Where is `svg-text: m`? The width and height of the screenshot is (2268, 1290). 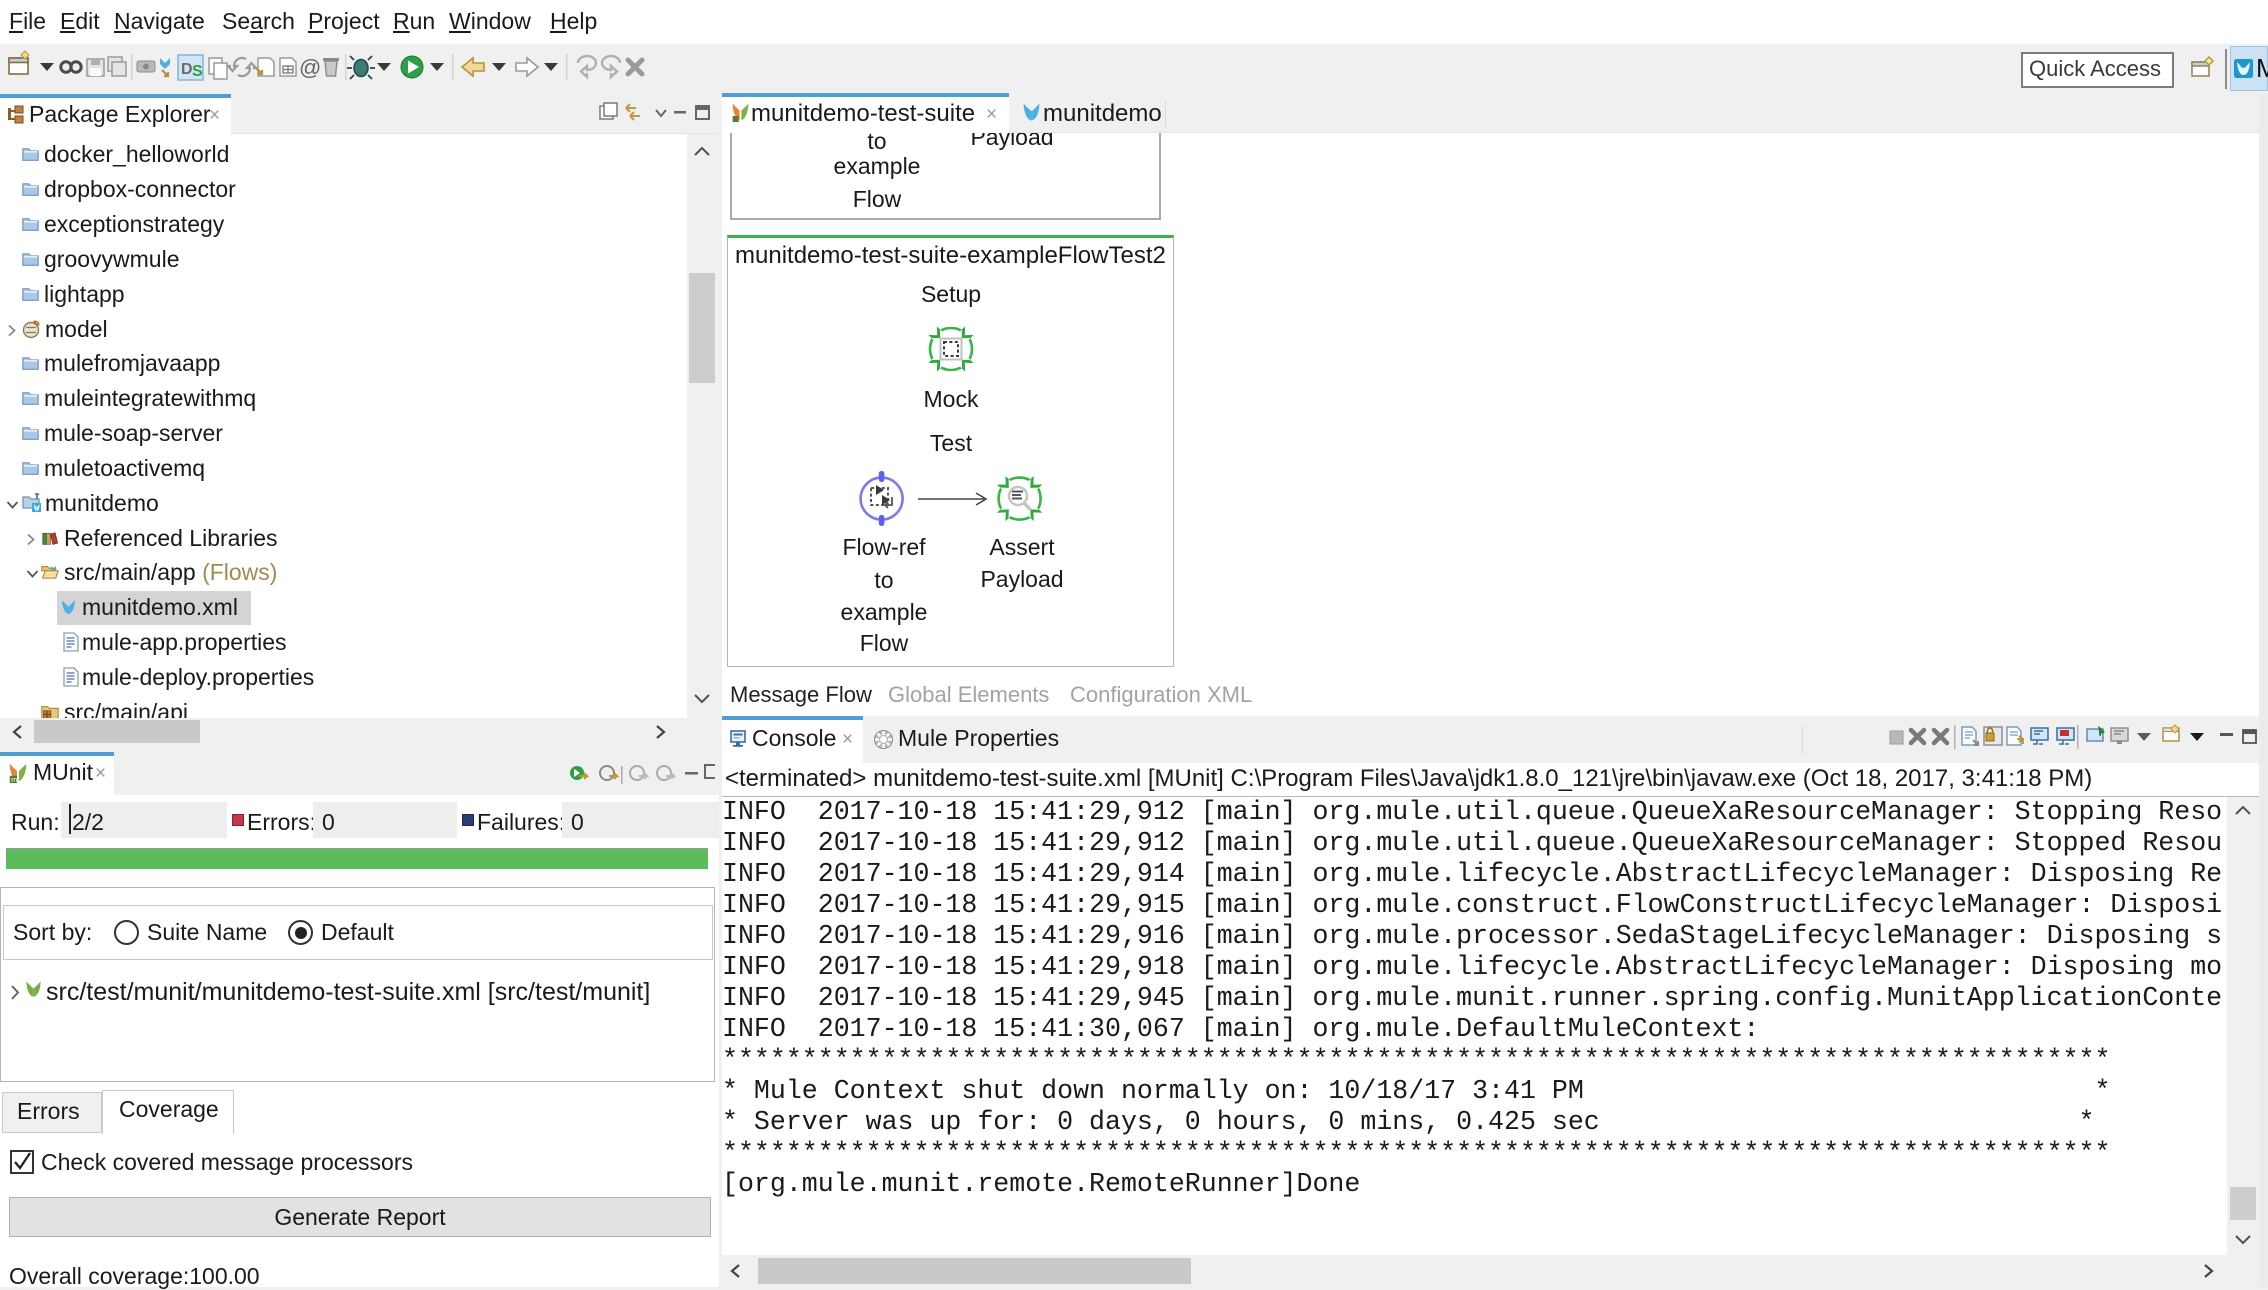
svg-text: m is located at coordinates (14, 779).